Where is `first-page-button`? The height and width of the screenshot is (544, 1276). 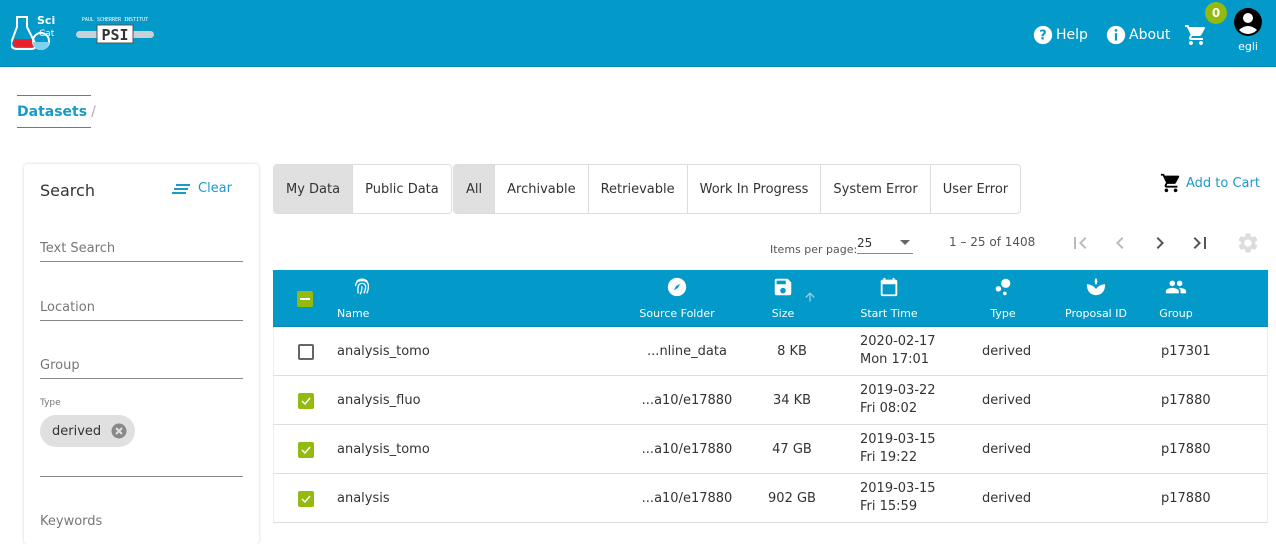
first-page-button is located at coordinates (1080, 243).